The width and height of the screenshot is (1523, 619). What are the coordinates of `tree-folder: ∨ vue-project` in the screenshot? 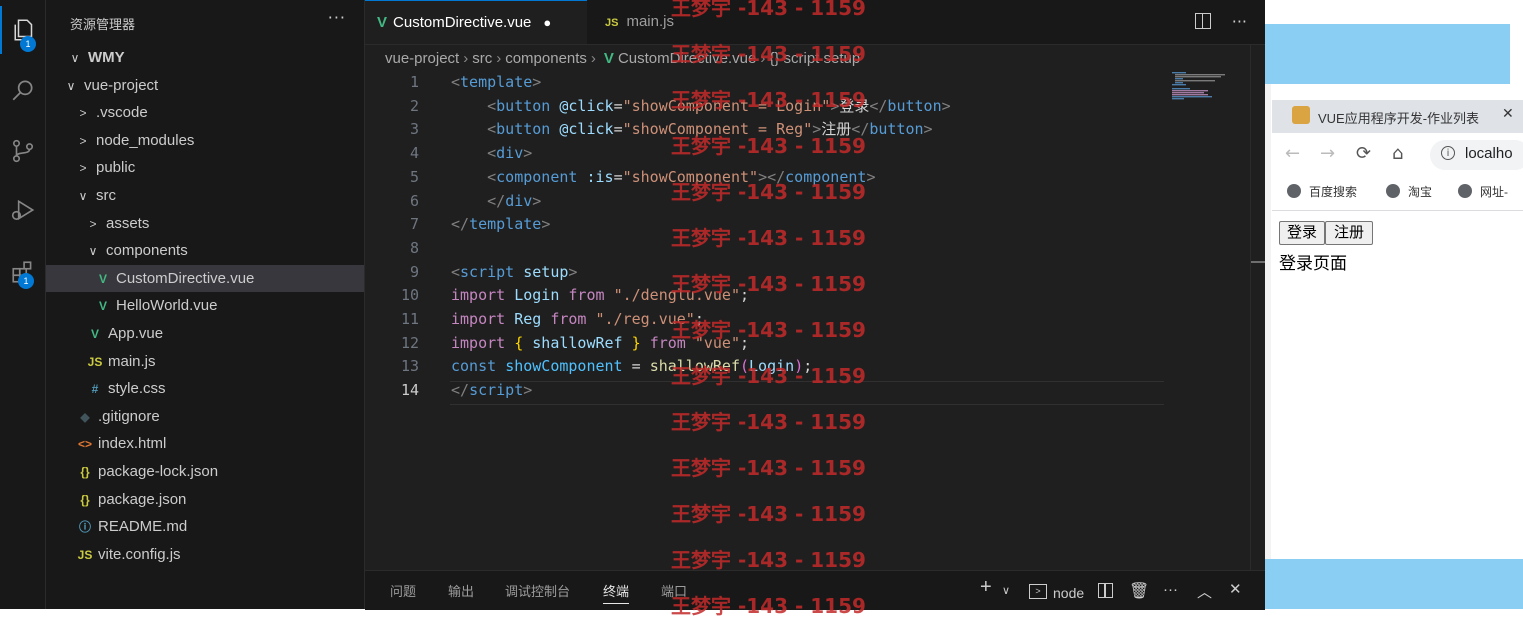 It's located at (205, 85).